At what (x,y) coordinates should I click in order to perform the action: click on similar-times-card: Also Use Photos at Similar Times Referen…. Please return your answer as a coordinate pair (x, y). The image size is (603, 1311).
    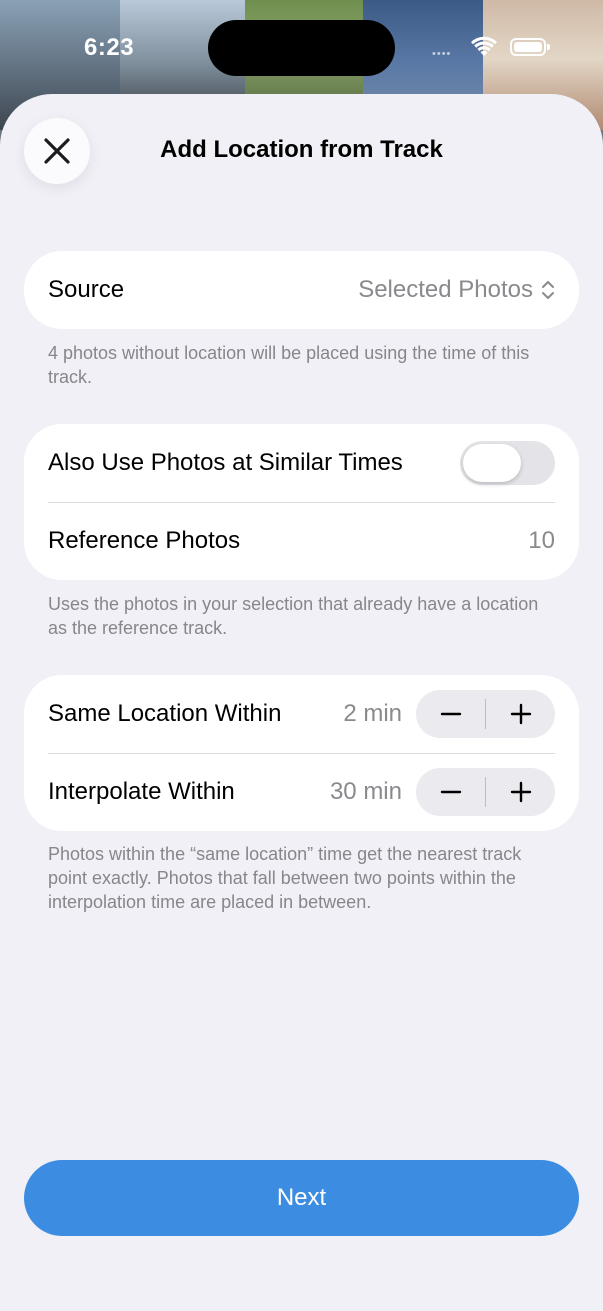
    Looking at the image, I should click on (301, 502).